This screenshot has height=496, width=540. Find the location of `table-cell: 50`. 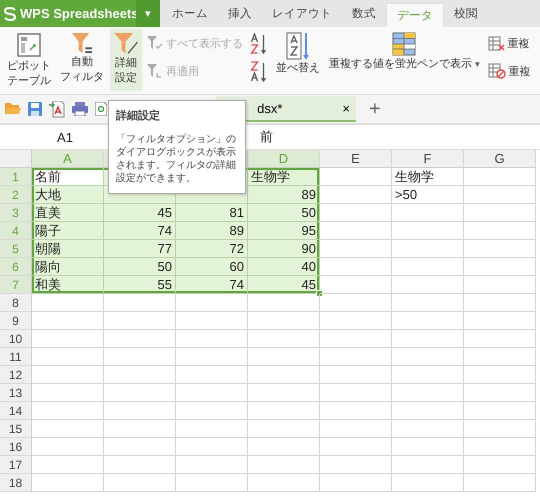

table-cell: 50 is located at coordinates (284, 213).